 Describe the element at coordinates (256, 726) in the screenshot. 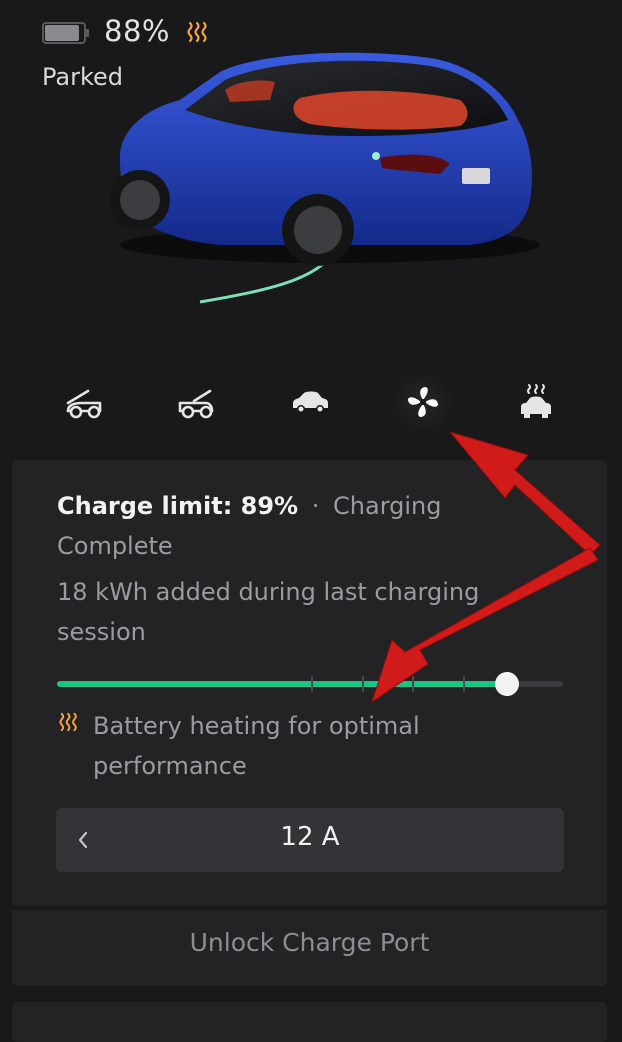

I see `heating-line1: Battery heating for optimal` at that location.